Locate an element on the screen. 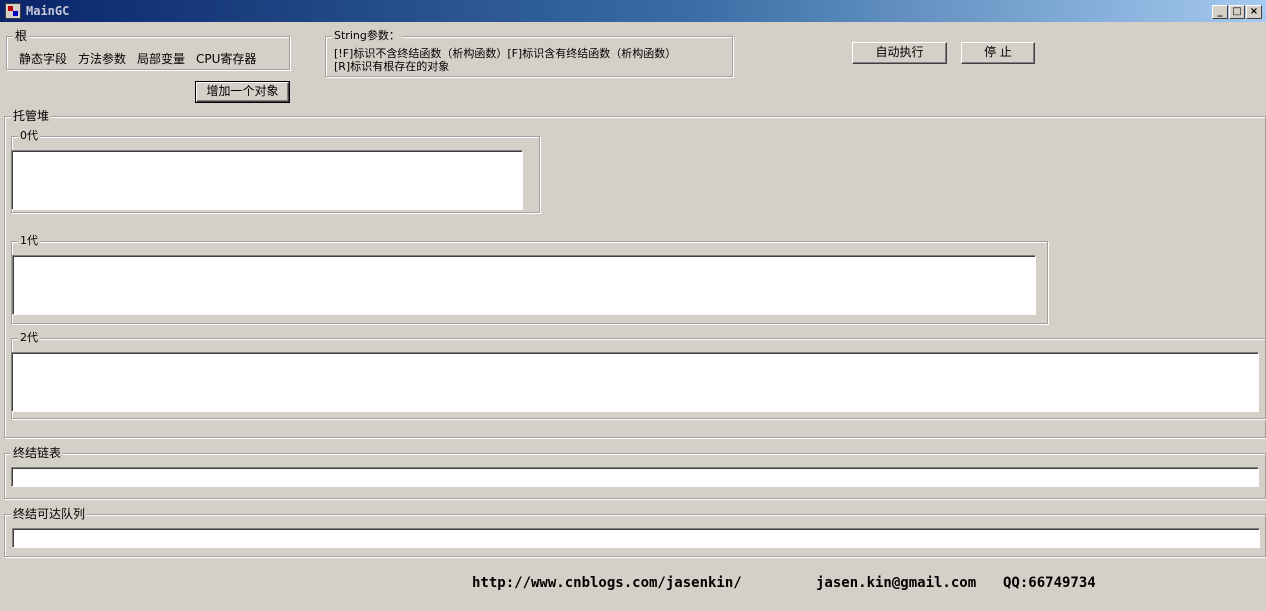 The image size is (1266, 611). gen2-title: 2代 is located at coordinates (29, 338).